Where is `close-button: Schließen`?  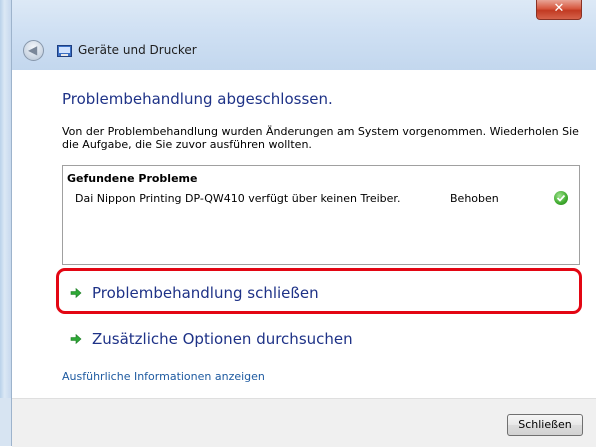 close-button: Schließen is located at coordinates (545, 425).